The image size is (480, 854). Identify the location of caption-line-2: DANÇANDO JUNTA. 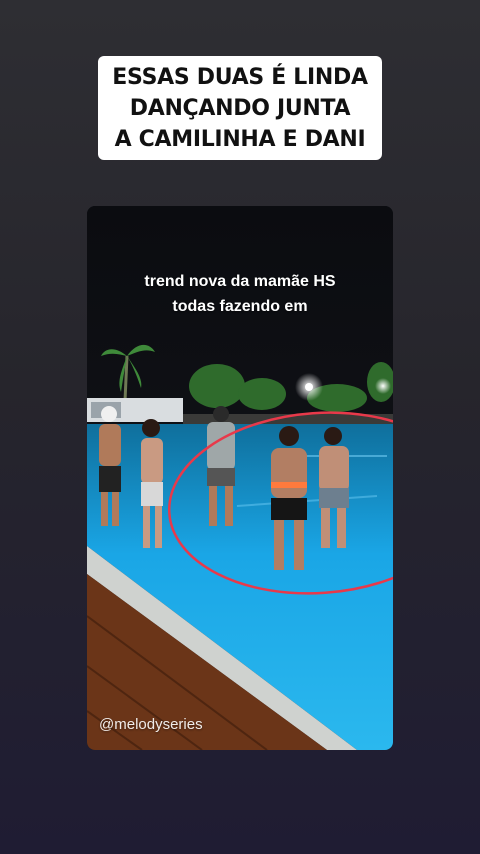
(240, 108).